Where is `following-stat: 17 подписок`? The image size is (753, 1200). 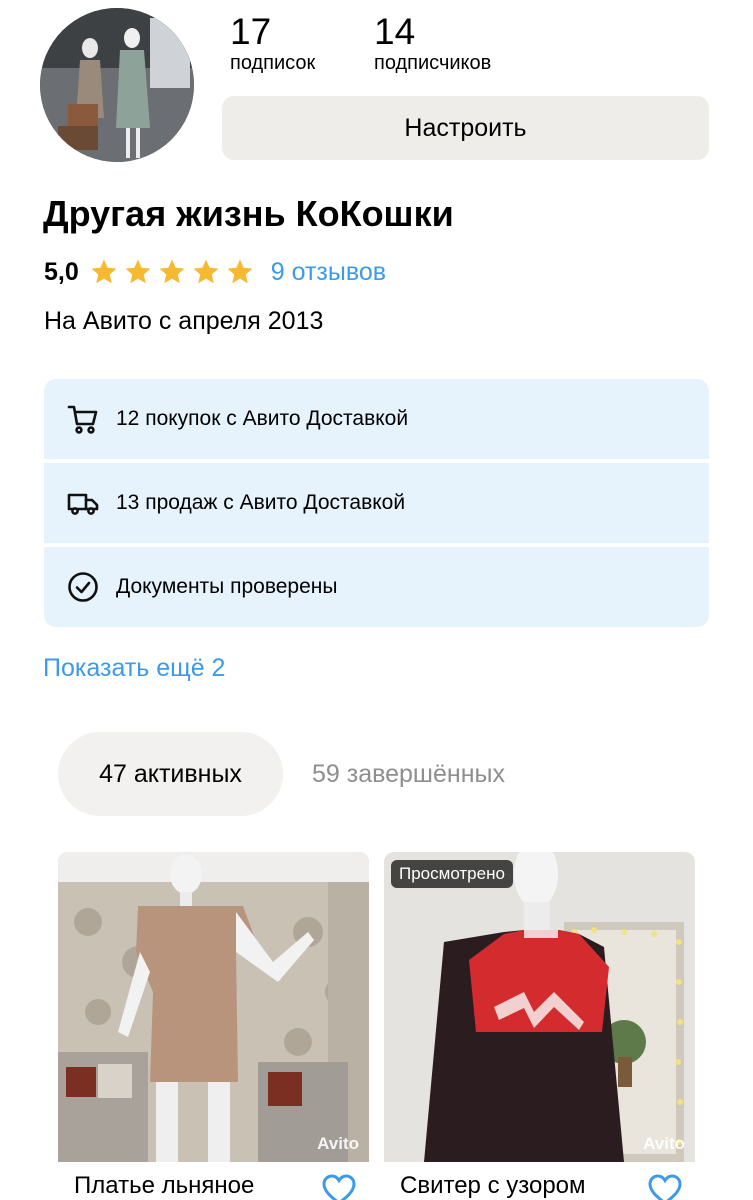 following-stat: 17 подписок is located at coordinates (273, 43).